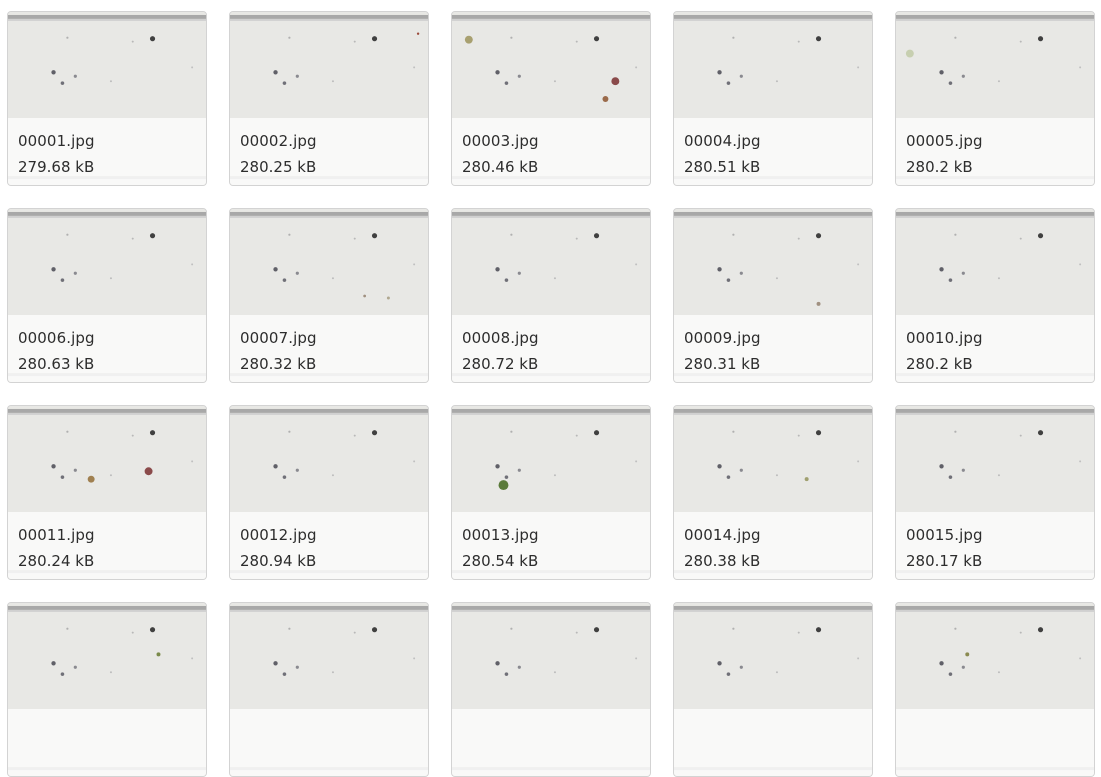  I want to click on file-name: 00004.jpg, so click(722, 141).